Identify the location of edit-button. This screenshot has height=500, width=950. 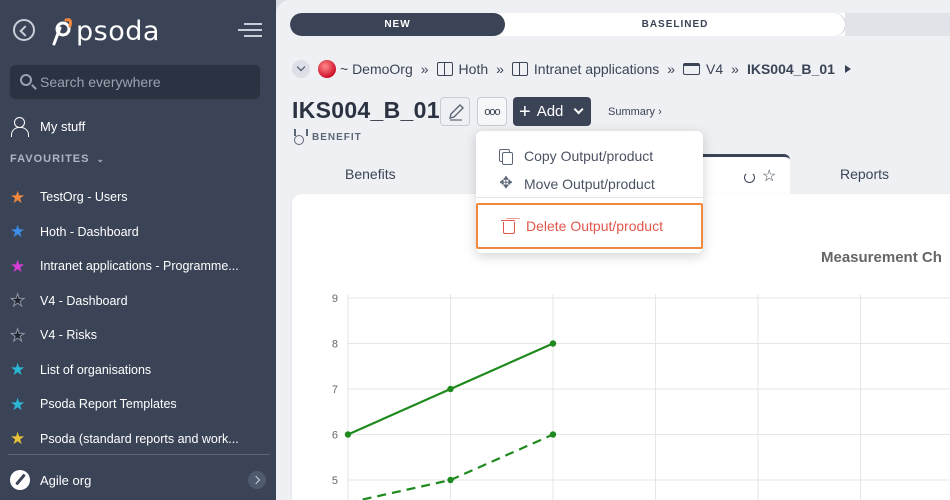
(455, 111).